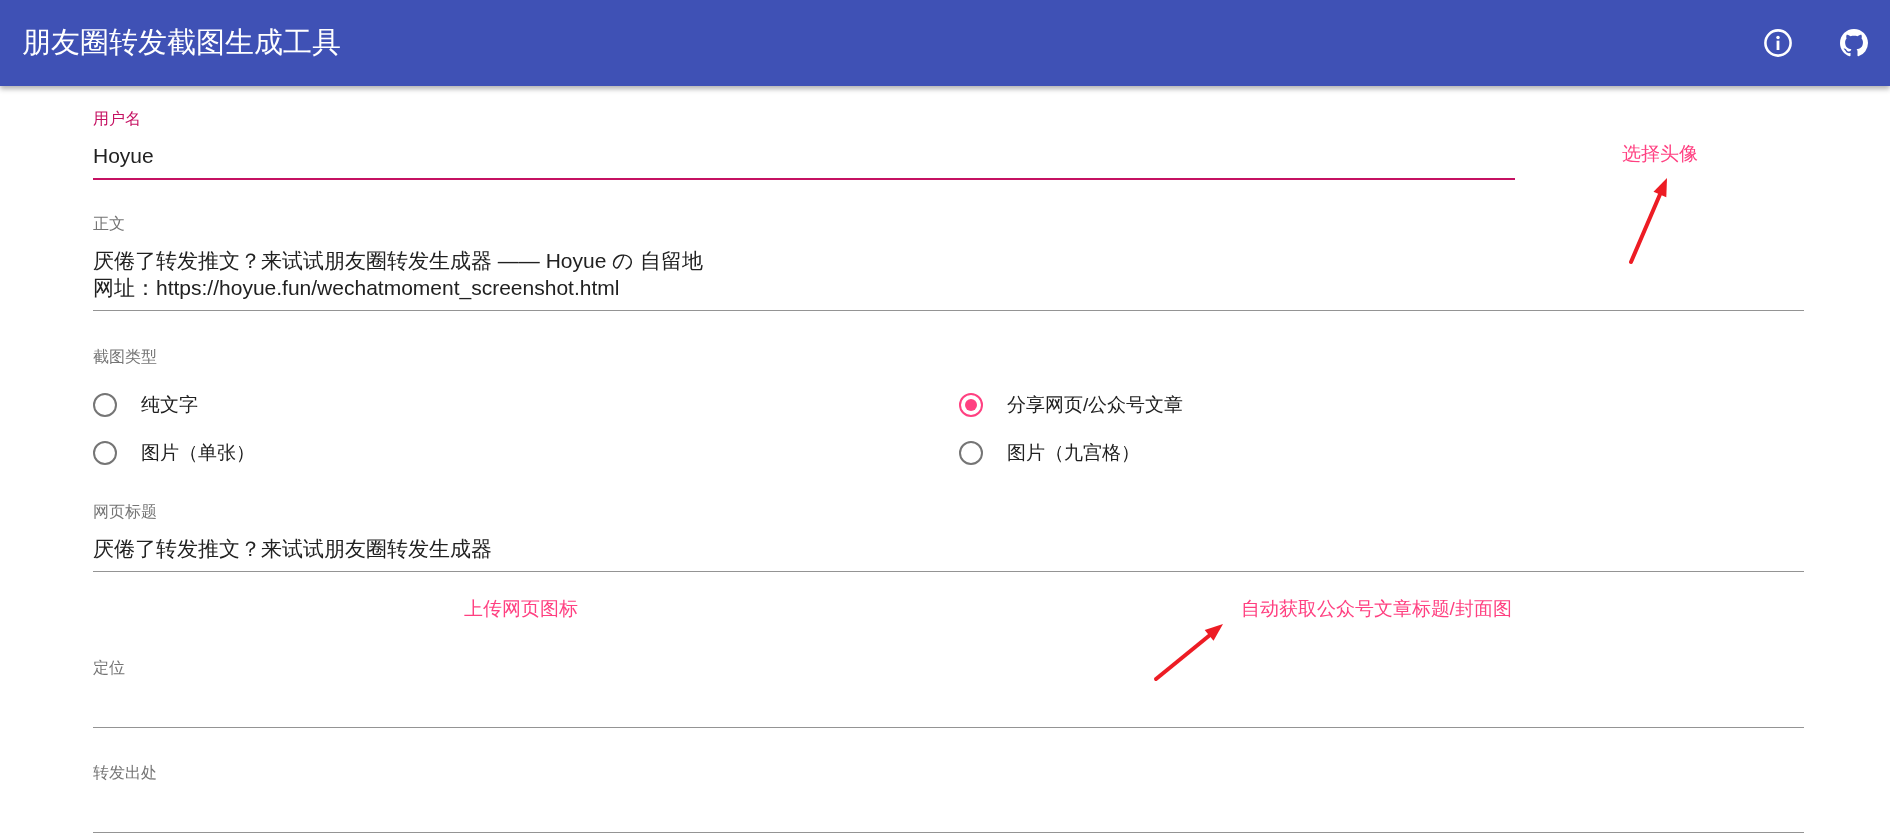 The image size is (1890, 839). I want to click on info-icon, so click(1778, 43).